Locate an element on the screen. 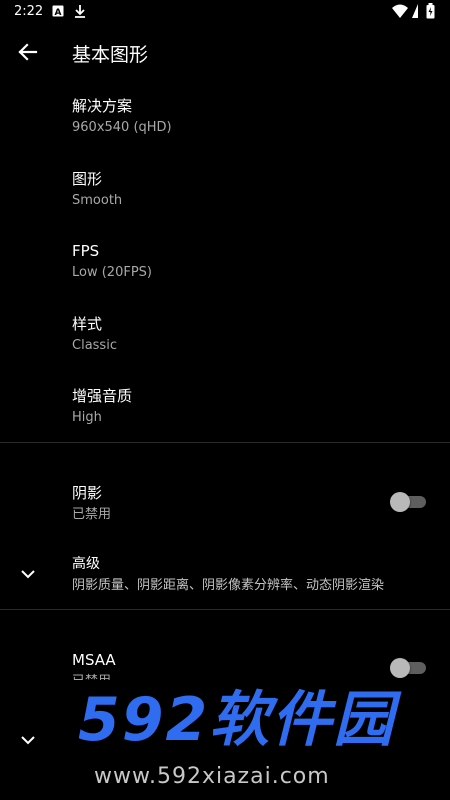 This screenshot has width=450, height=800. pref-style: 样式 Classic is located at coordinates (247, 335).